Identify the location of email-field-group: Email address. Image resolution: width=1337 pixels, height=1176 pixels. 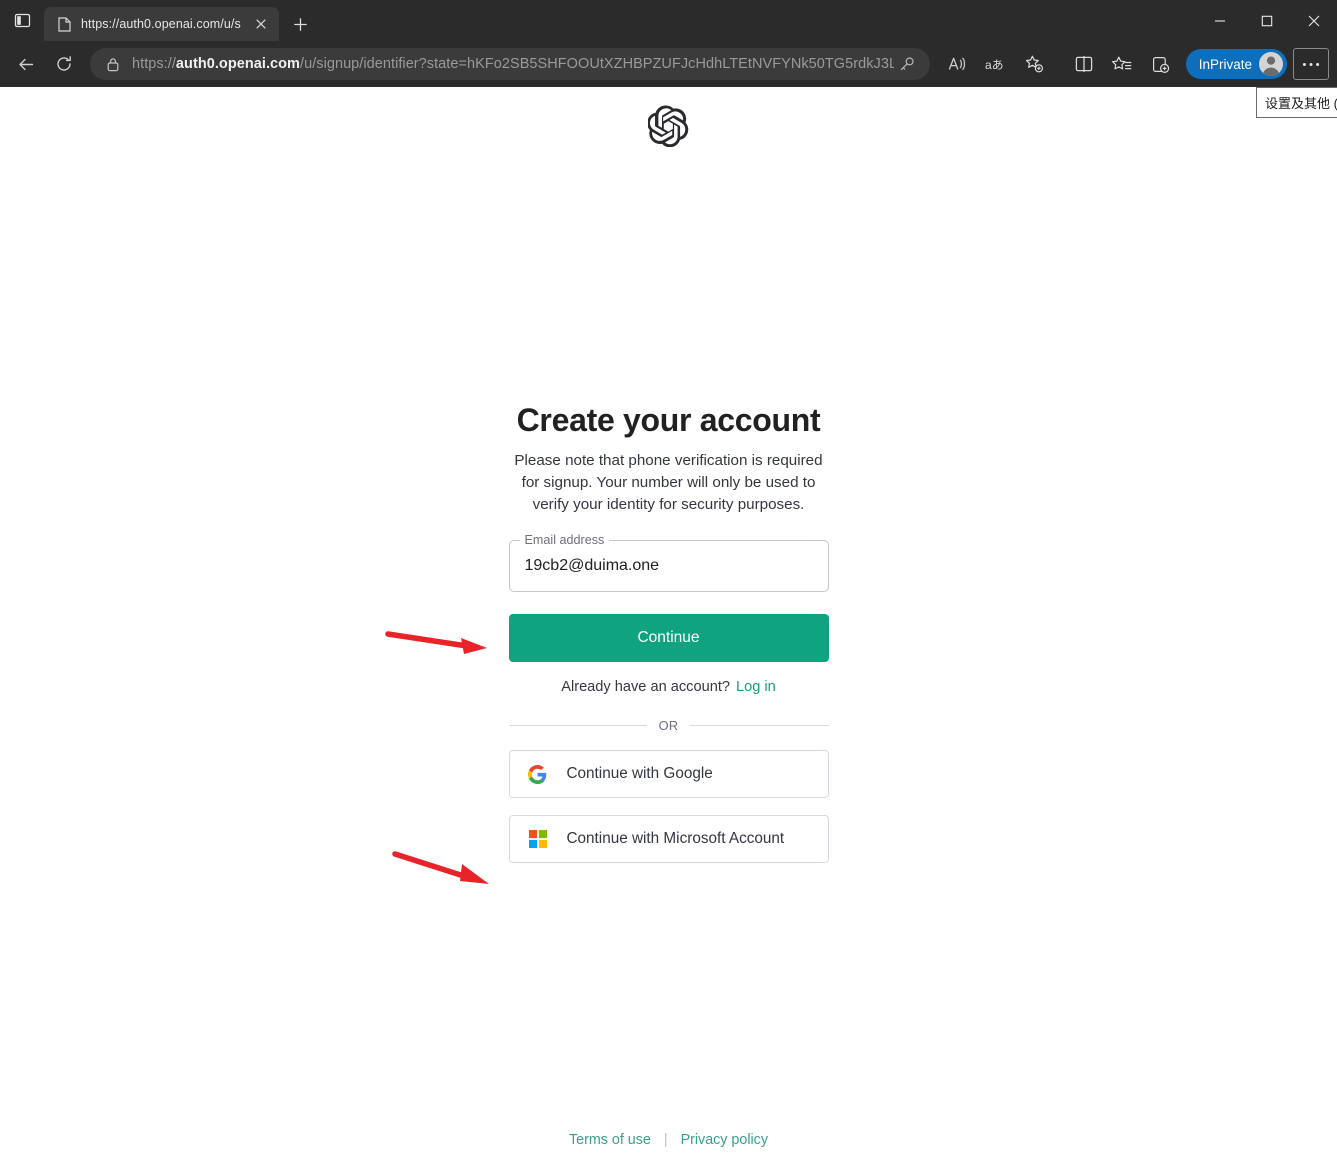
(668, 562).